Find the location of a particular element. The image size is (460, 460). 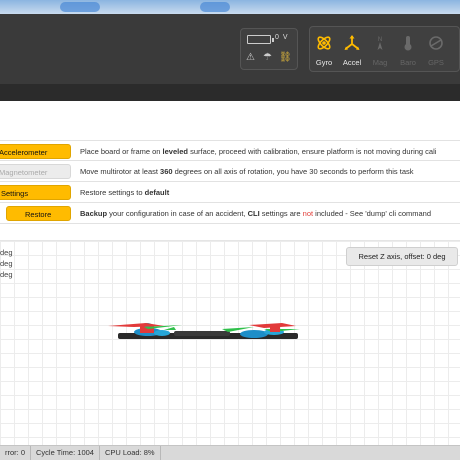

calibrate-accelerometer-button: Accelerometer is located at coordinates (35, 151).